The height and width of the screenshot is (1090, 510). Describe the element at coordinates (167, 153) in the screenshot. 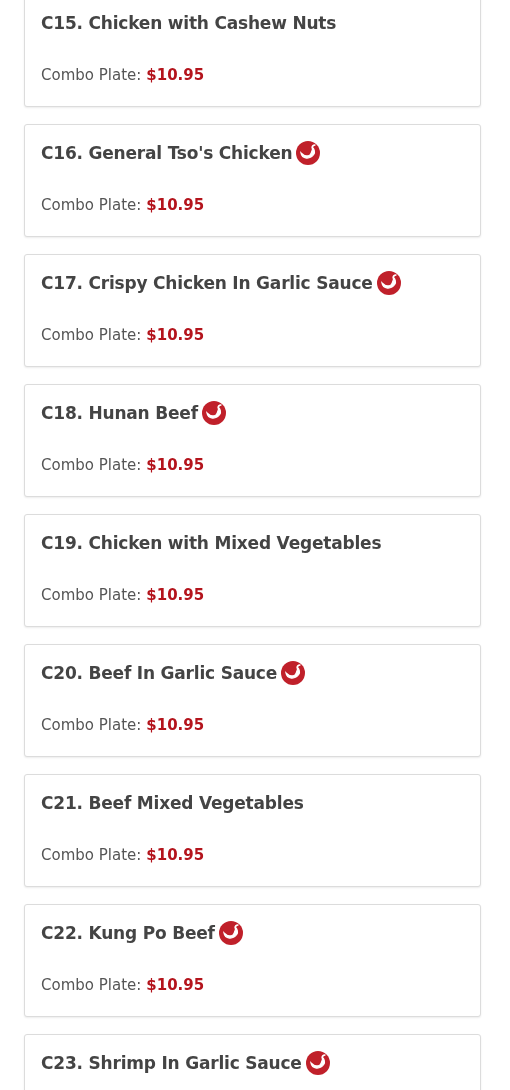

I see `dish-name: C16. General Tso's Chicken` at that location.